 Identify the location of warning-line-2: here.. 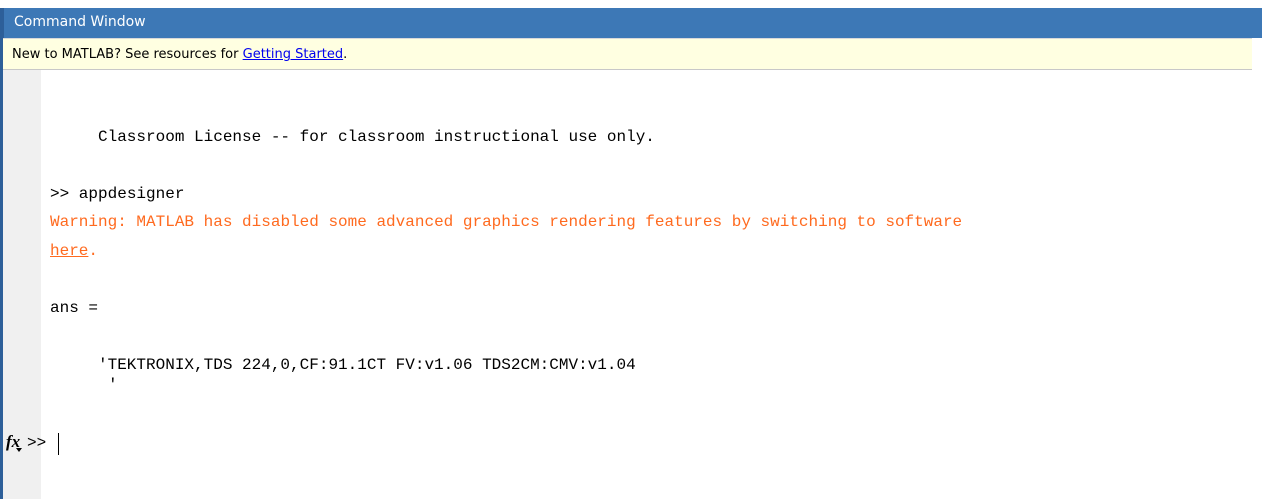
(74, 251).